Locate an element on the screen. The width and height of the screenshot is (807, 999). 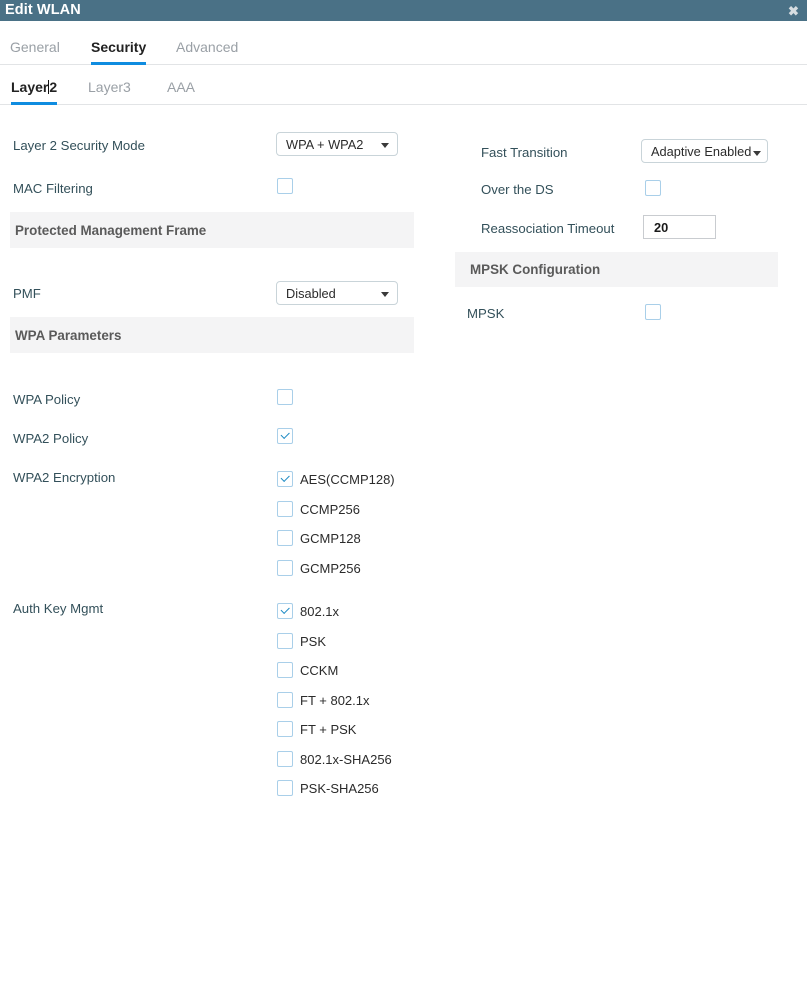
tab-layer2: Layer2 is located at coordinates (34, 92).